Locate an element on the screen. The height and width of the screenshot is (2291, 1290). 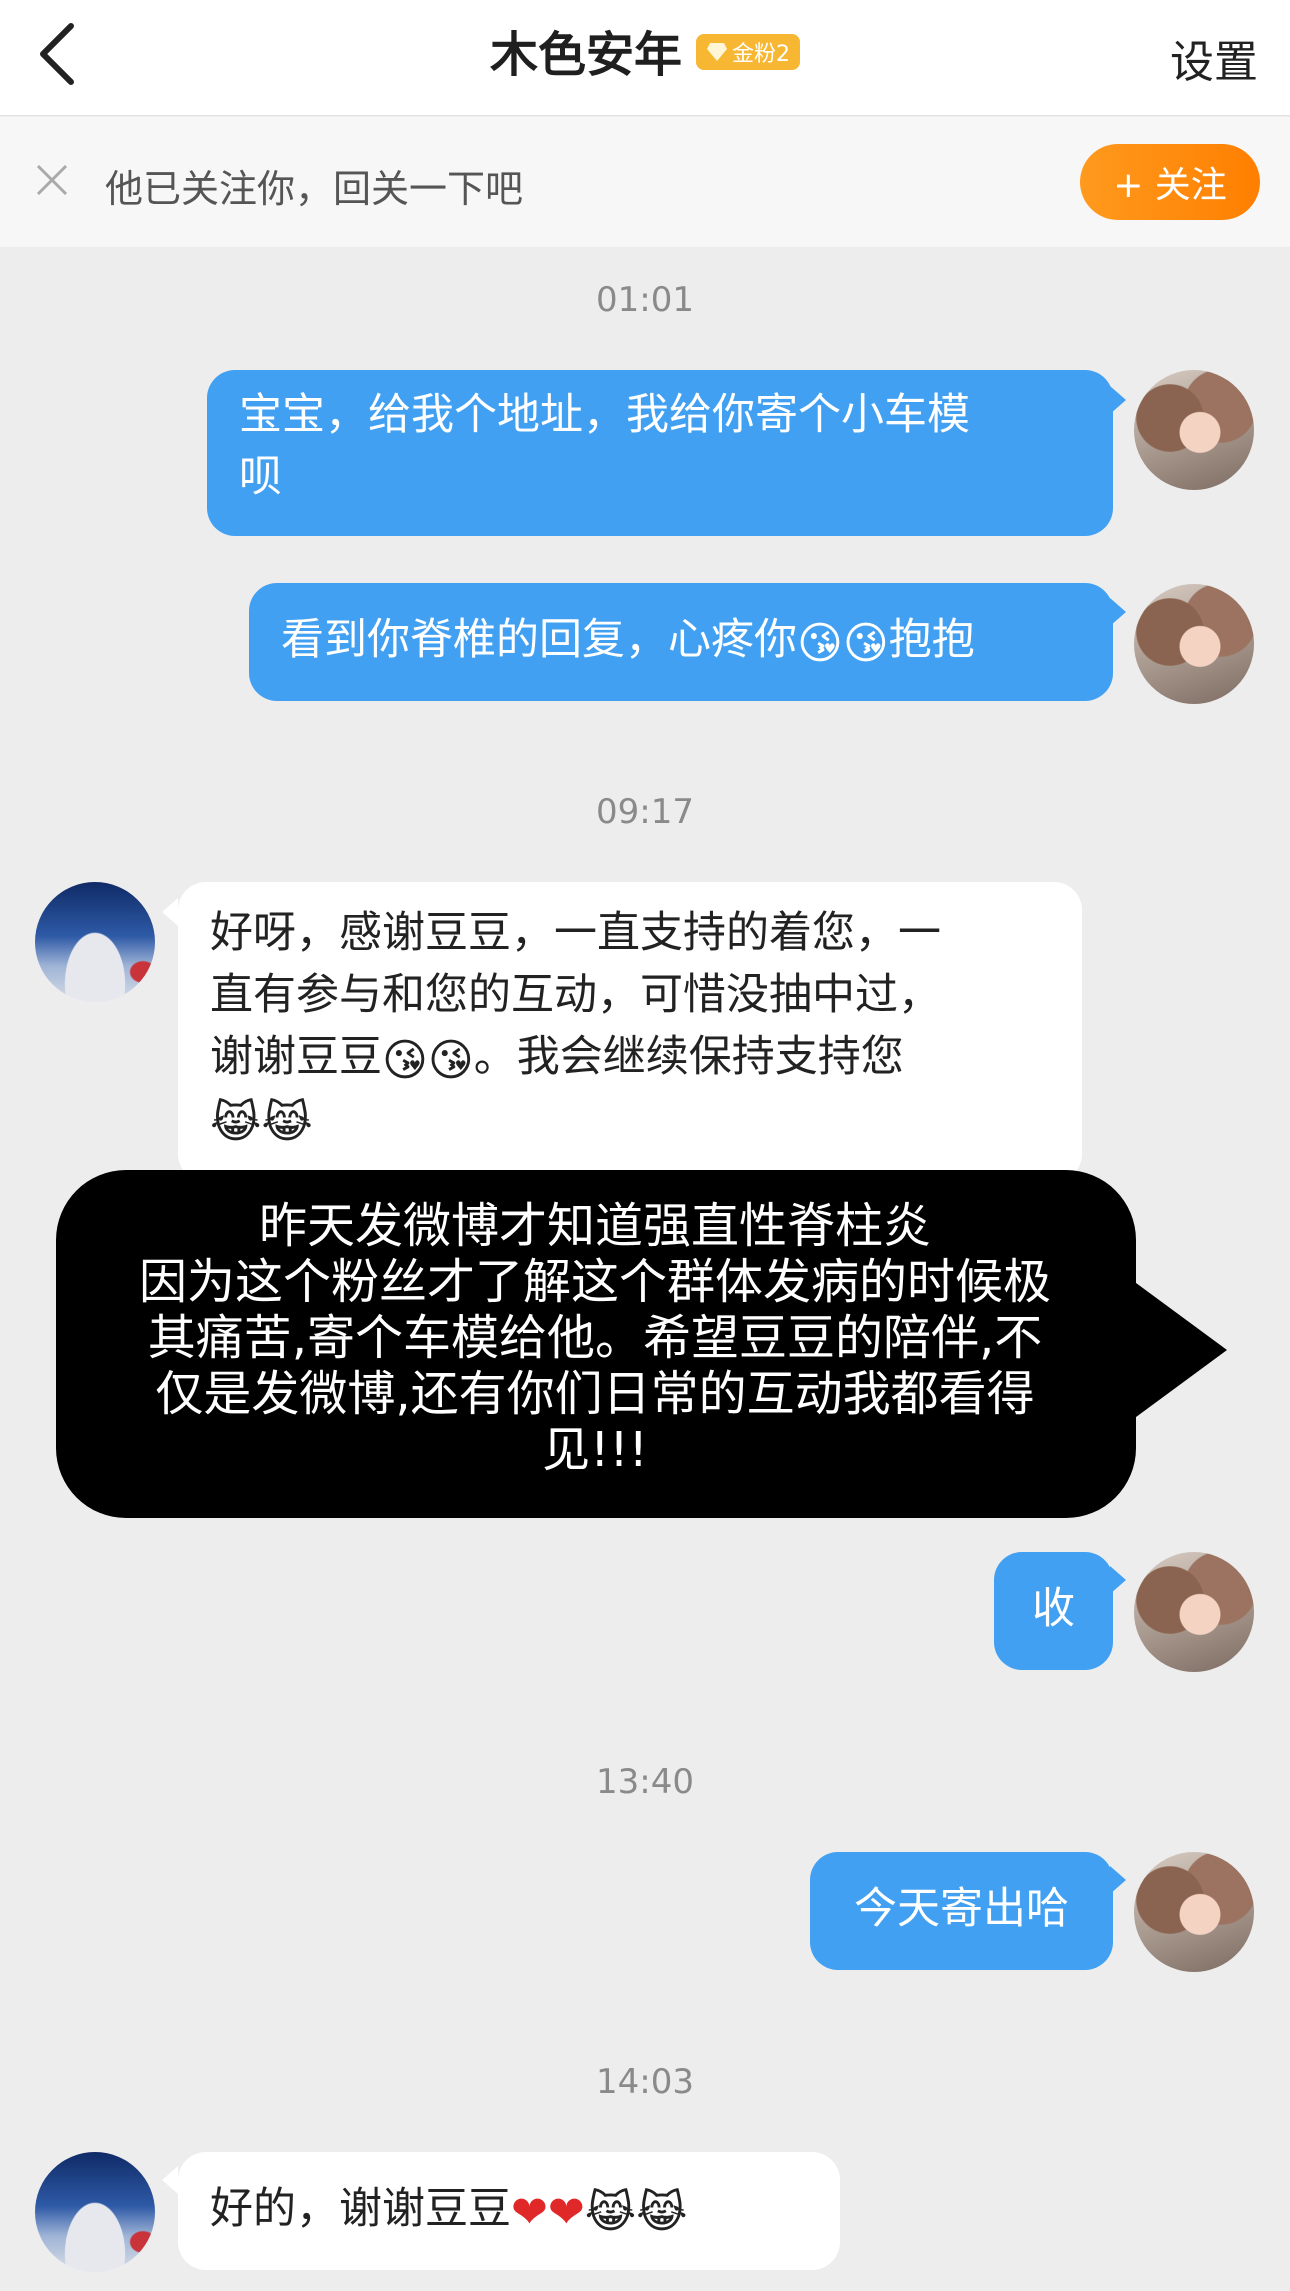
message-text: 宝宝，给我个地址，我给你寄个小车模 is located at coordinates (604, 415).